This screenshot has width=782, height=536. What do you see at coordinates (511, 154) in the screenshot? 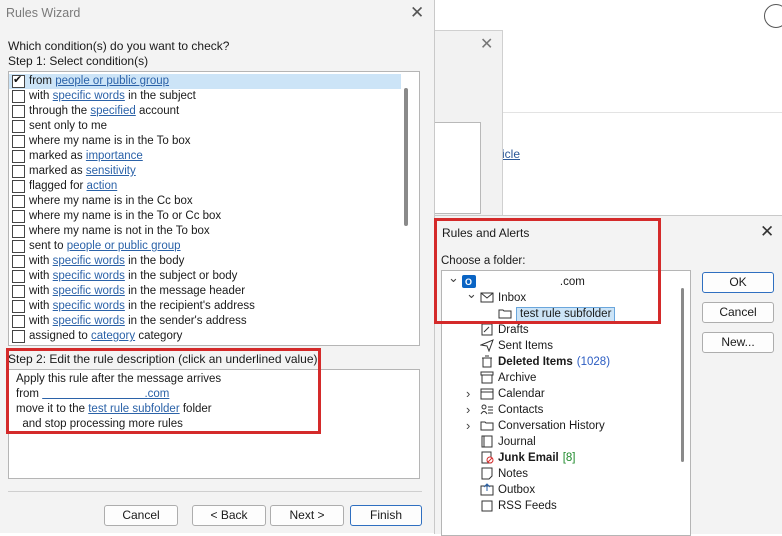
I see `bg-link: icle` at bounding box center [511, 154].